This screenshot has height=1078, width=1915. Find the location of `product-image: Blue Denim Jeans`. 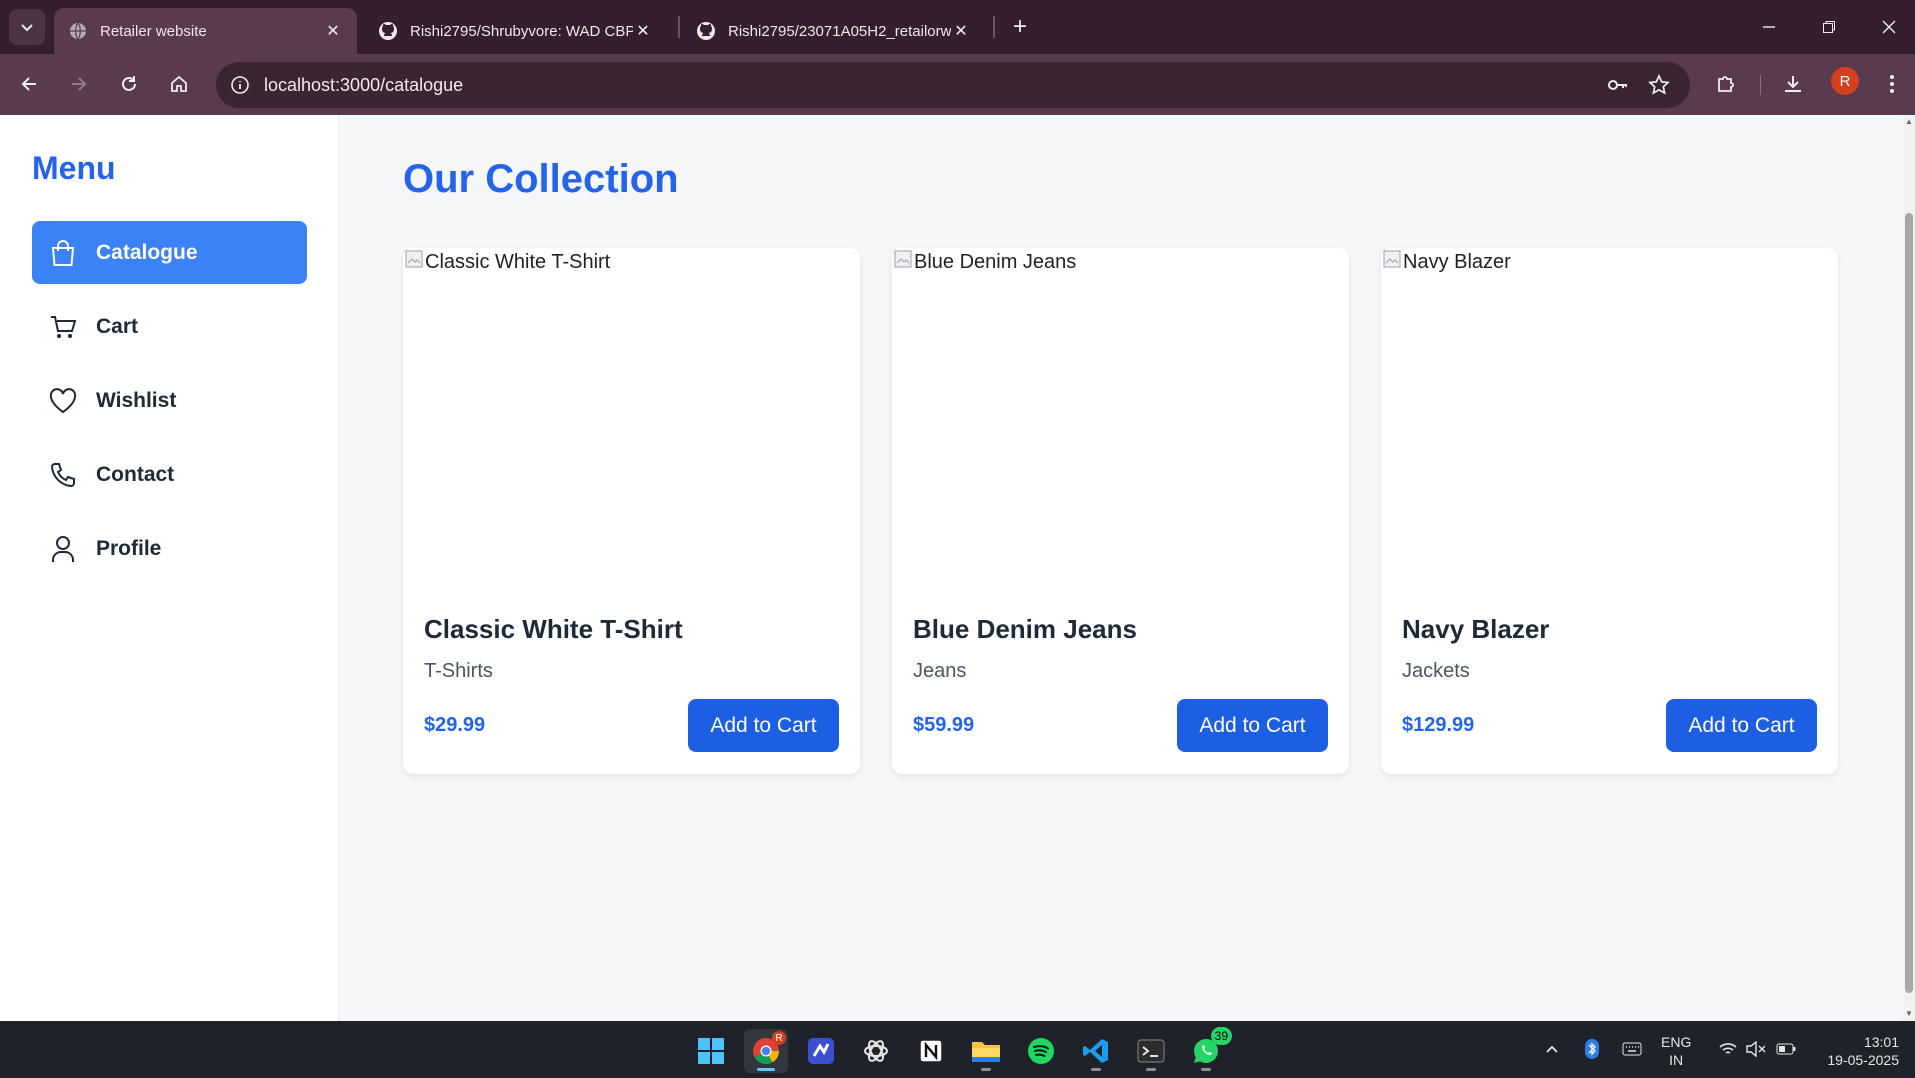

product-image: Blue Denim Jeans is located at coordinates (1120, 418).